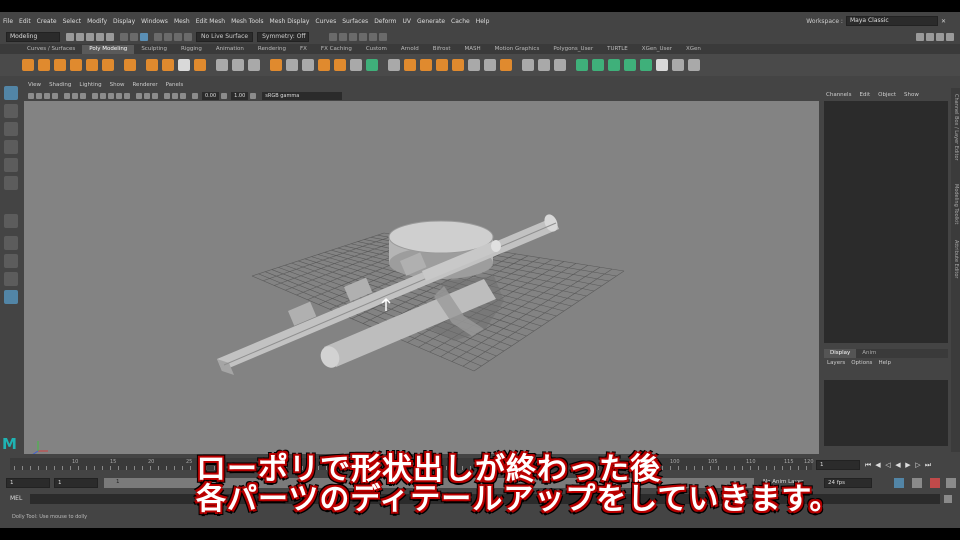 This screenshot has height=540, width=960. What do you see at coordinates (955, 204) in the screenshot?
I see `side-tab-modeling-toolkit: Modeling Toolkit` at bounding box center [955, 204].